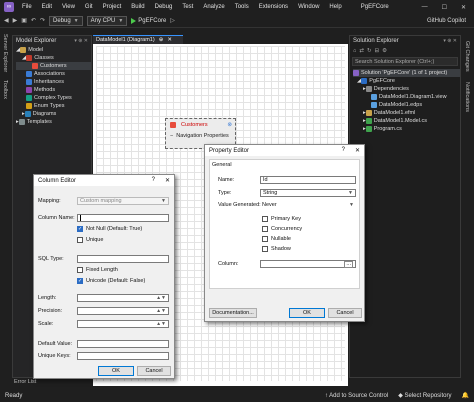  What do you see at coordinates (308, 193) in the screenshot?
I see `type-select: String ▼` at bounding box center [308, 193].